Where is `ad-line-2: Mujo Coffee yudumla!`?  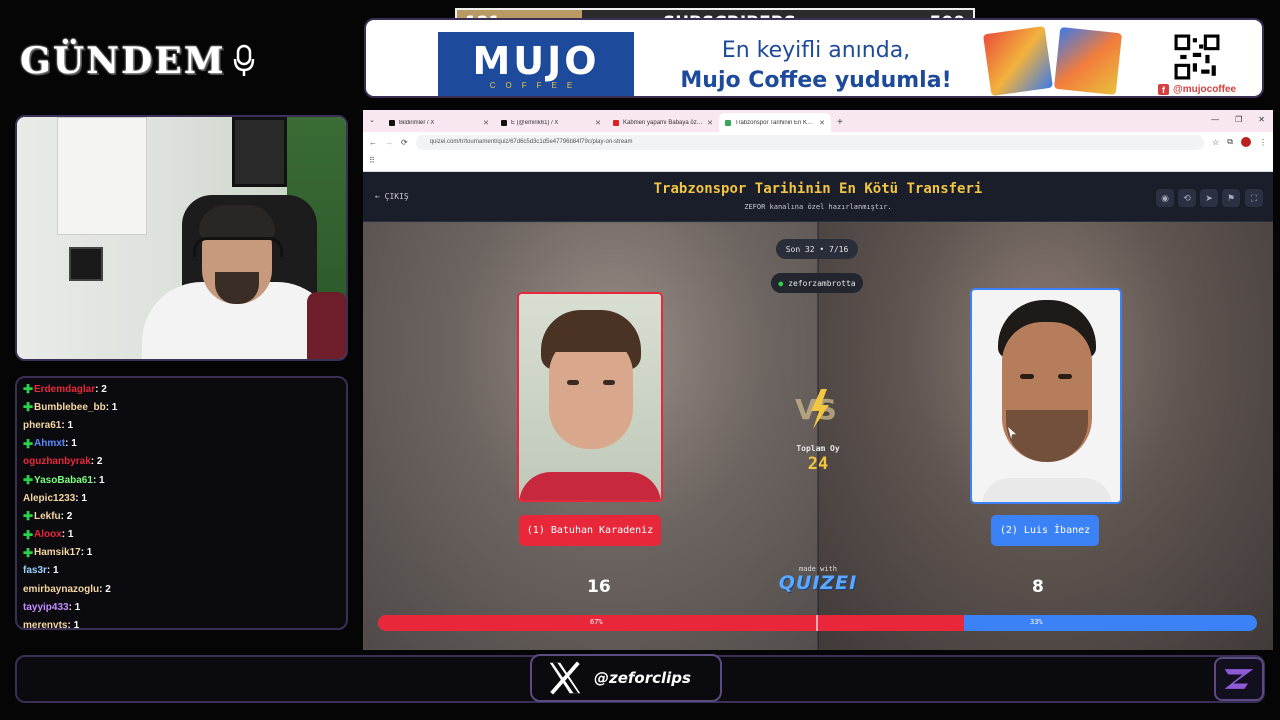
ad-line-2: Mujo Coffee yudumla! is located at coordinates (816, 80).